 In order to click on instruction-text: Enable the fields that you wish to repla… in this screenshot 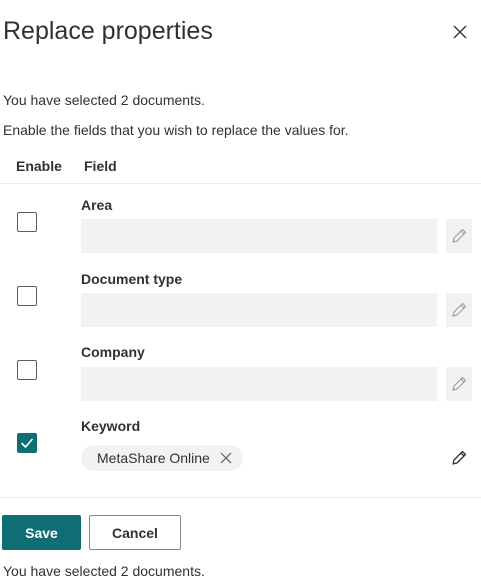, I will do `click(176, 130)`.